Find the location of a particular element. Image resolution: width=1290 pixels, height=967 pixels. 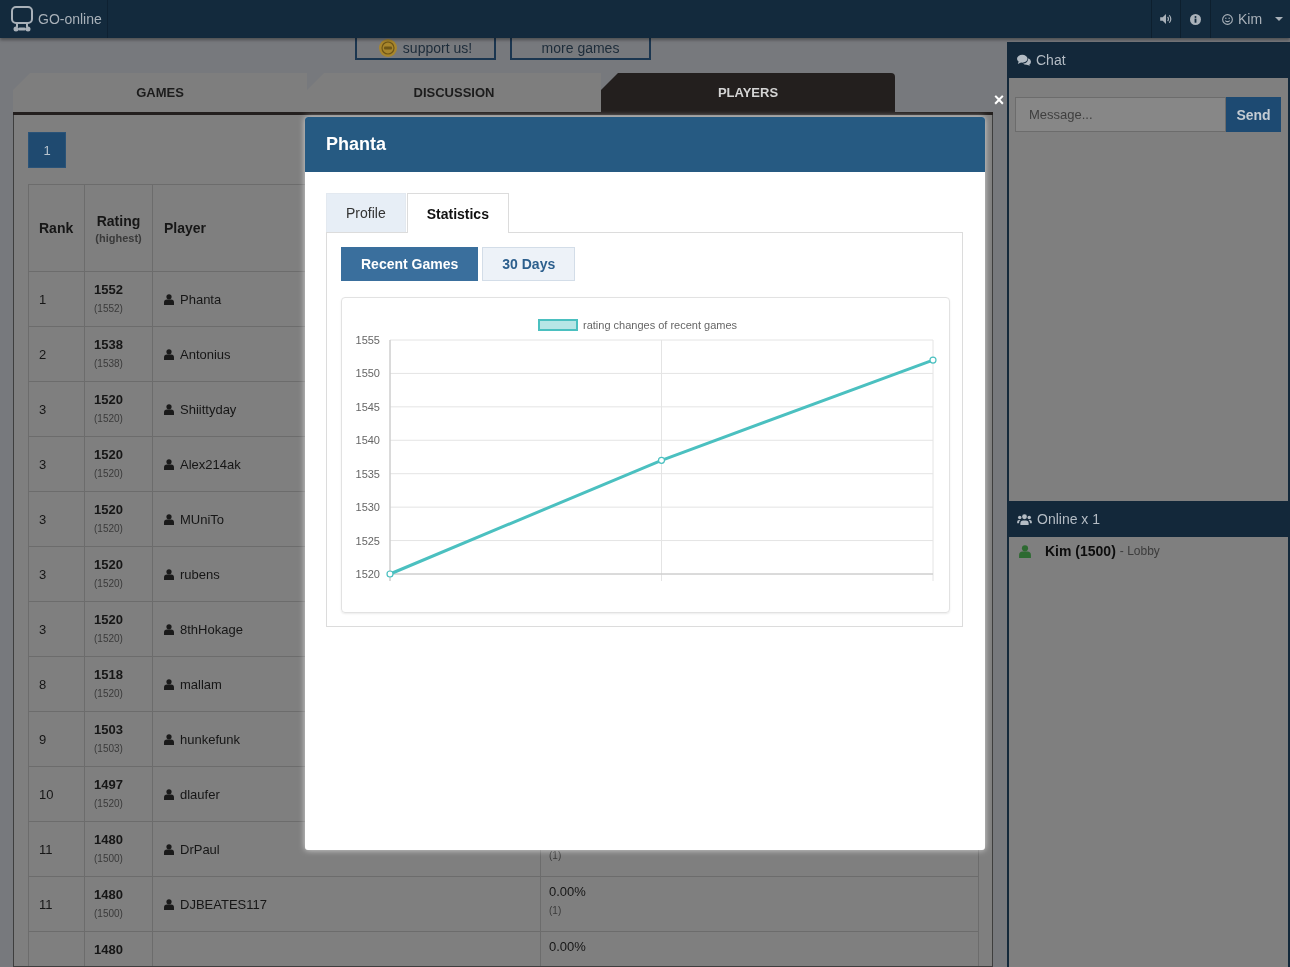

rating-value: 1538 is located at coordinates (108, 345).